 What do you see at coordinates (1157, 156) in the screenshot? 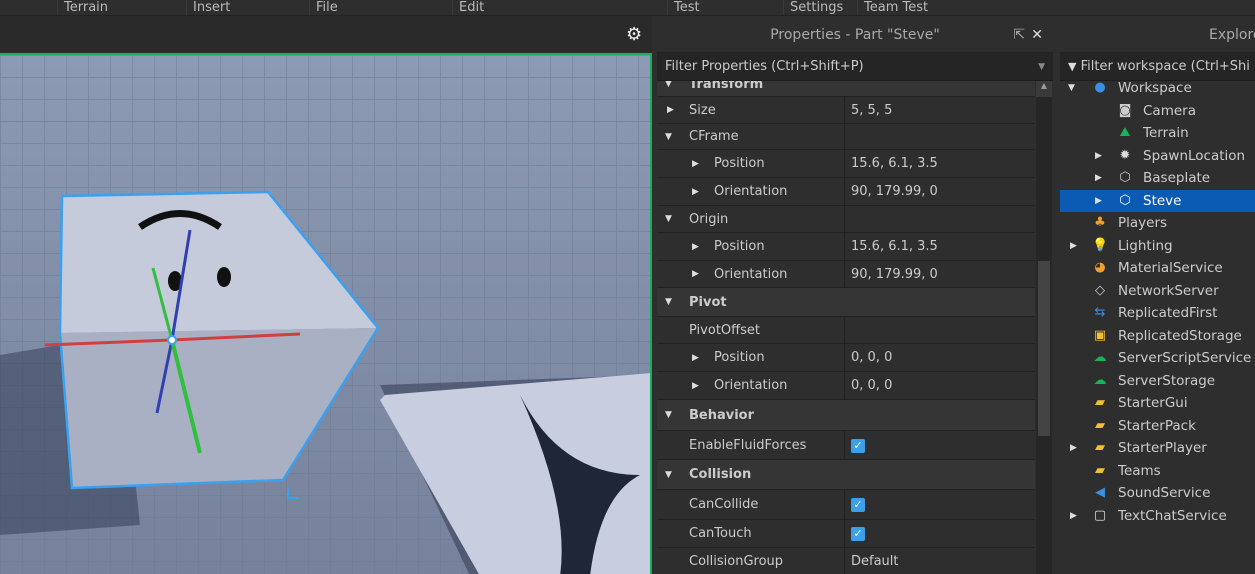
I see `explorer-item-spawnlocation: ▶ ✹ SpawnLocation` at bounding box center [1157, 156].